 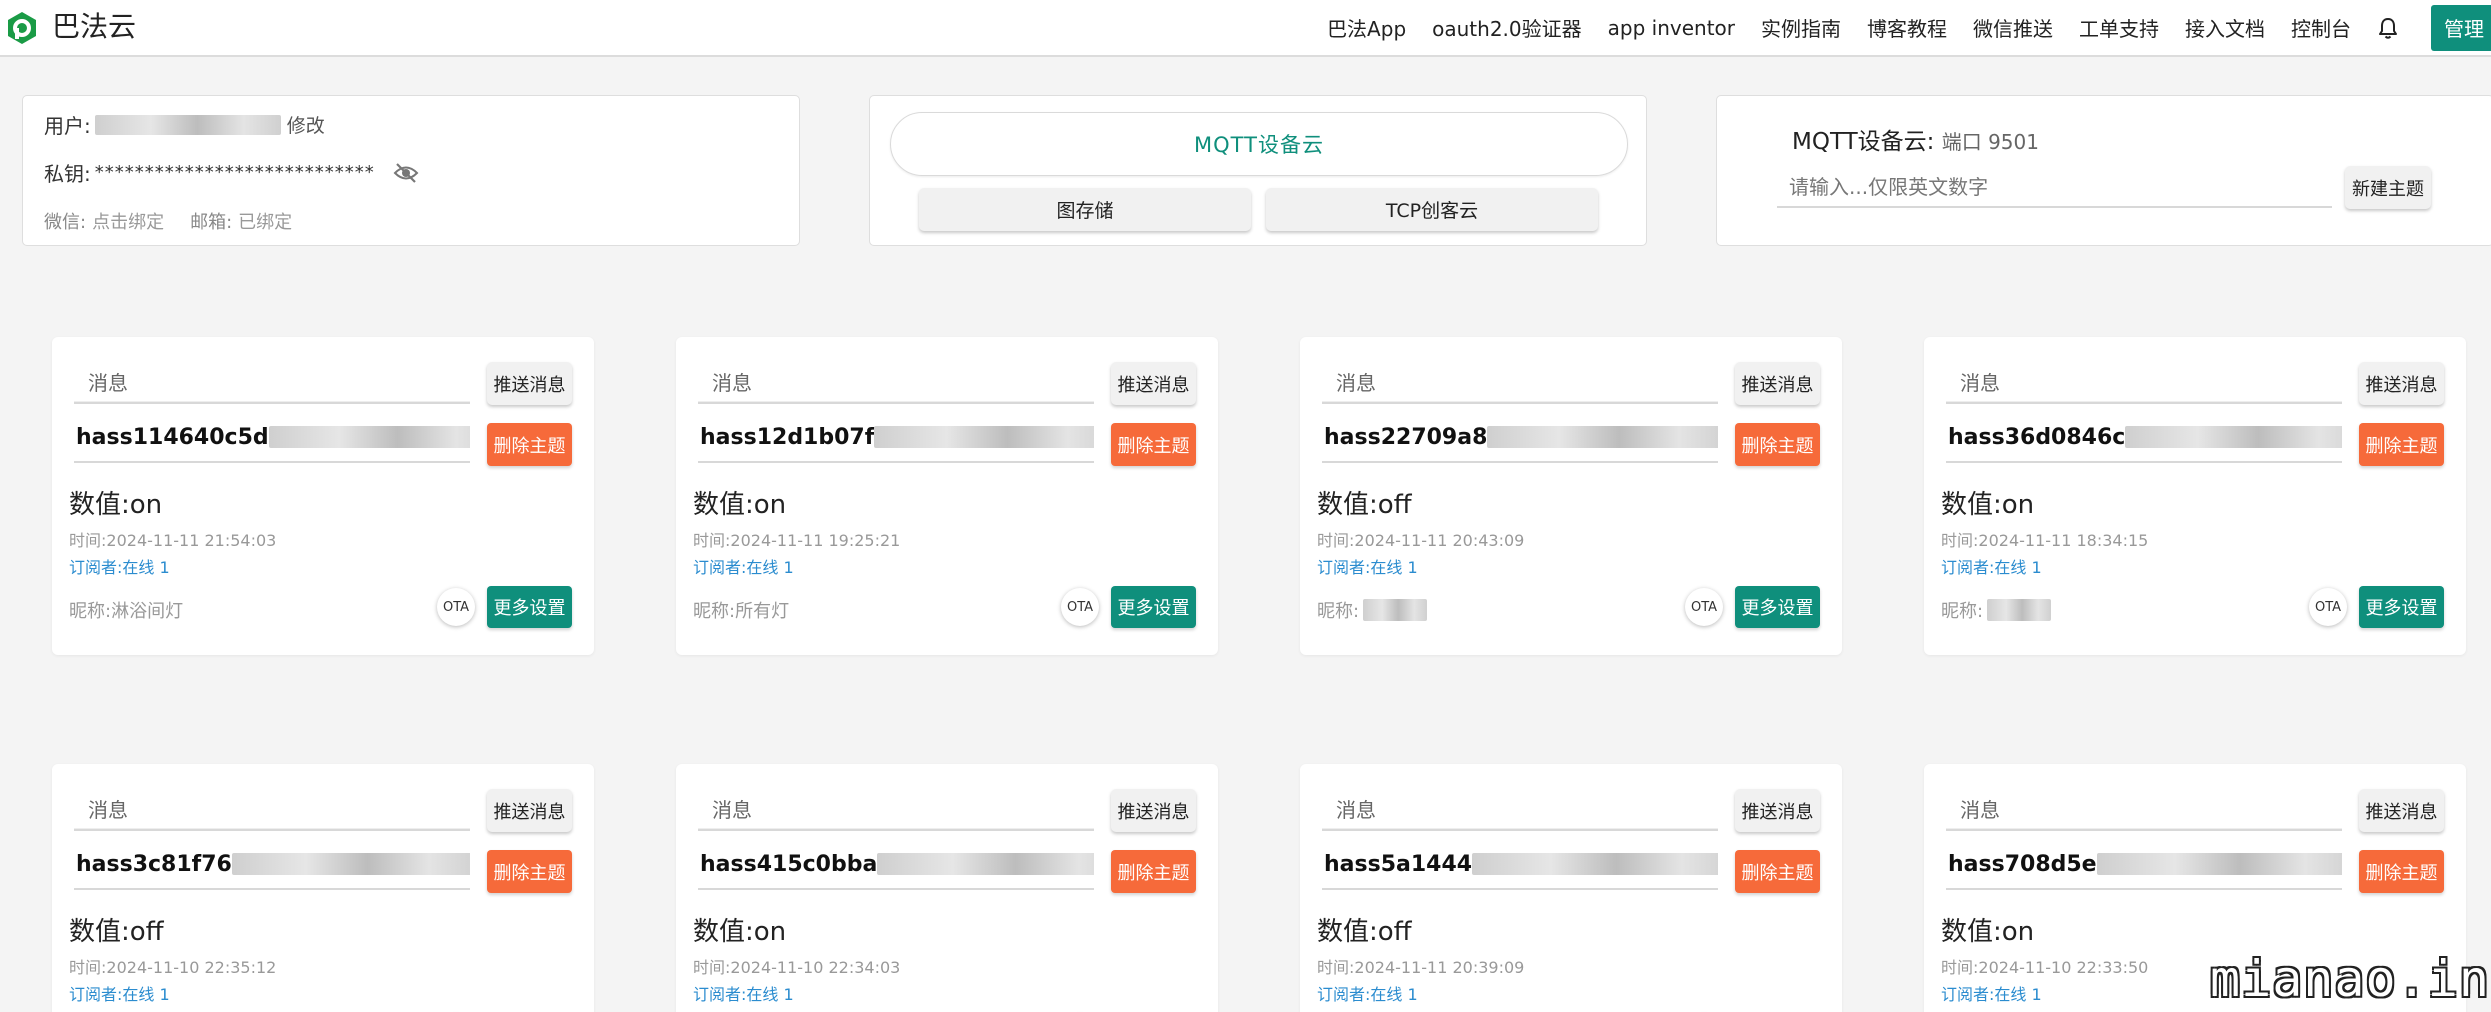 What do you see at coordinates (787, 437) in the screenshot?
I see `topic-name-start: hass12d1b07f` at bounding box center [787, 437].